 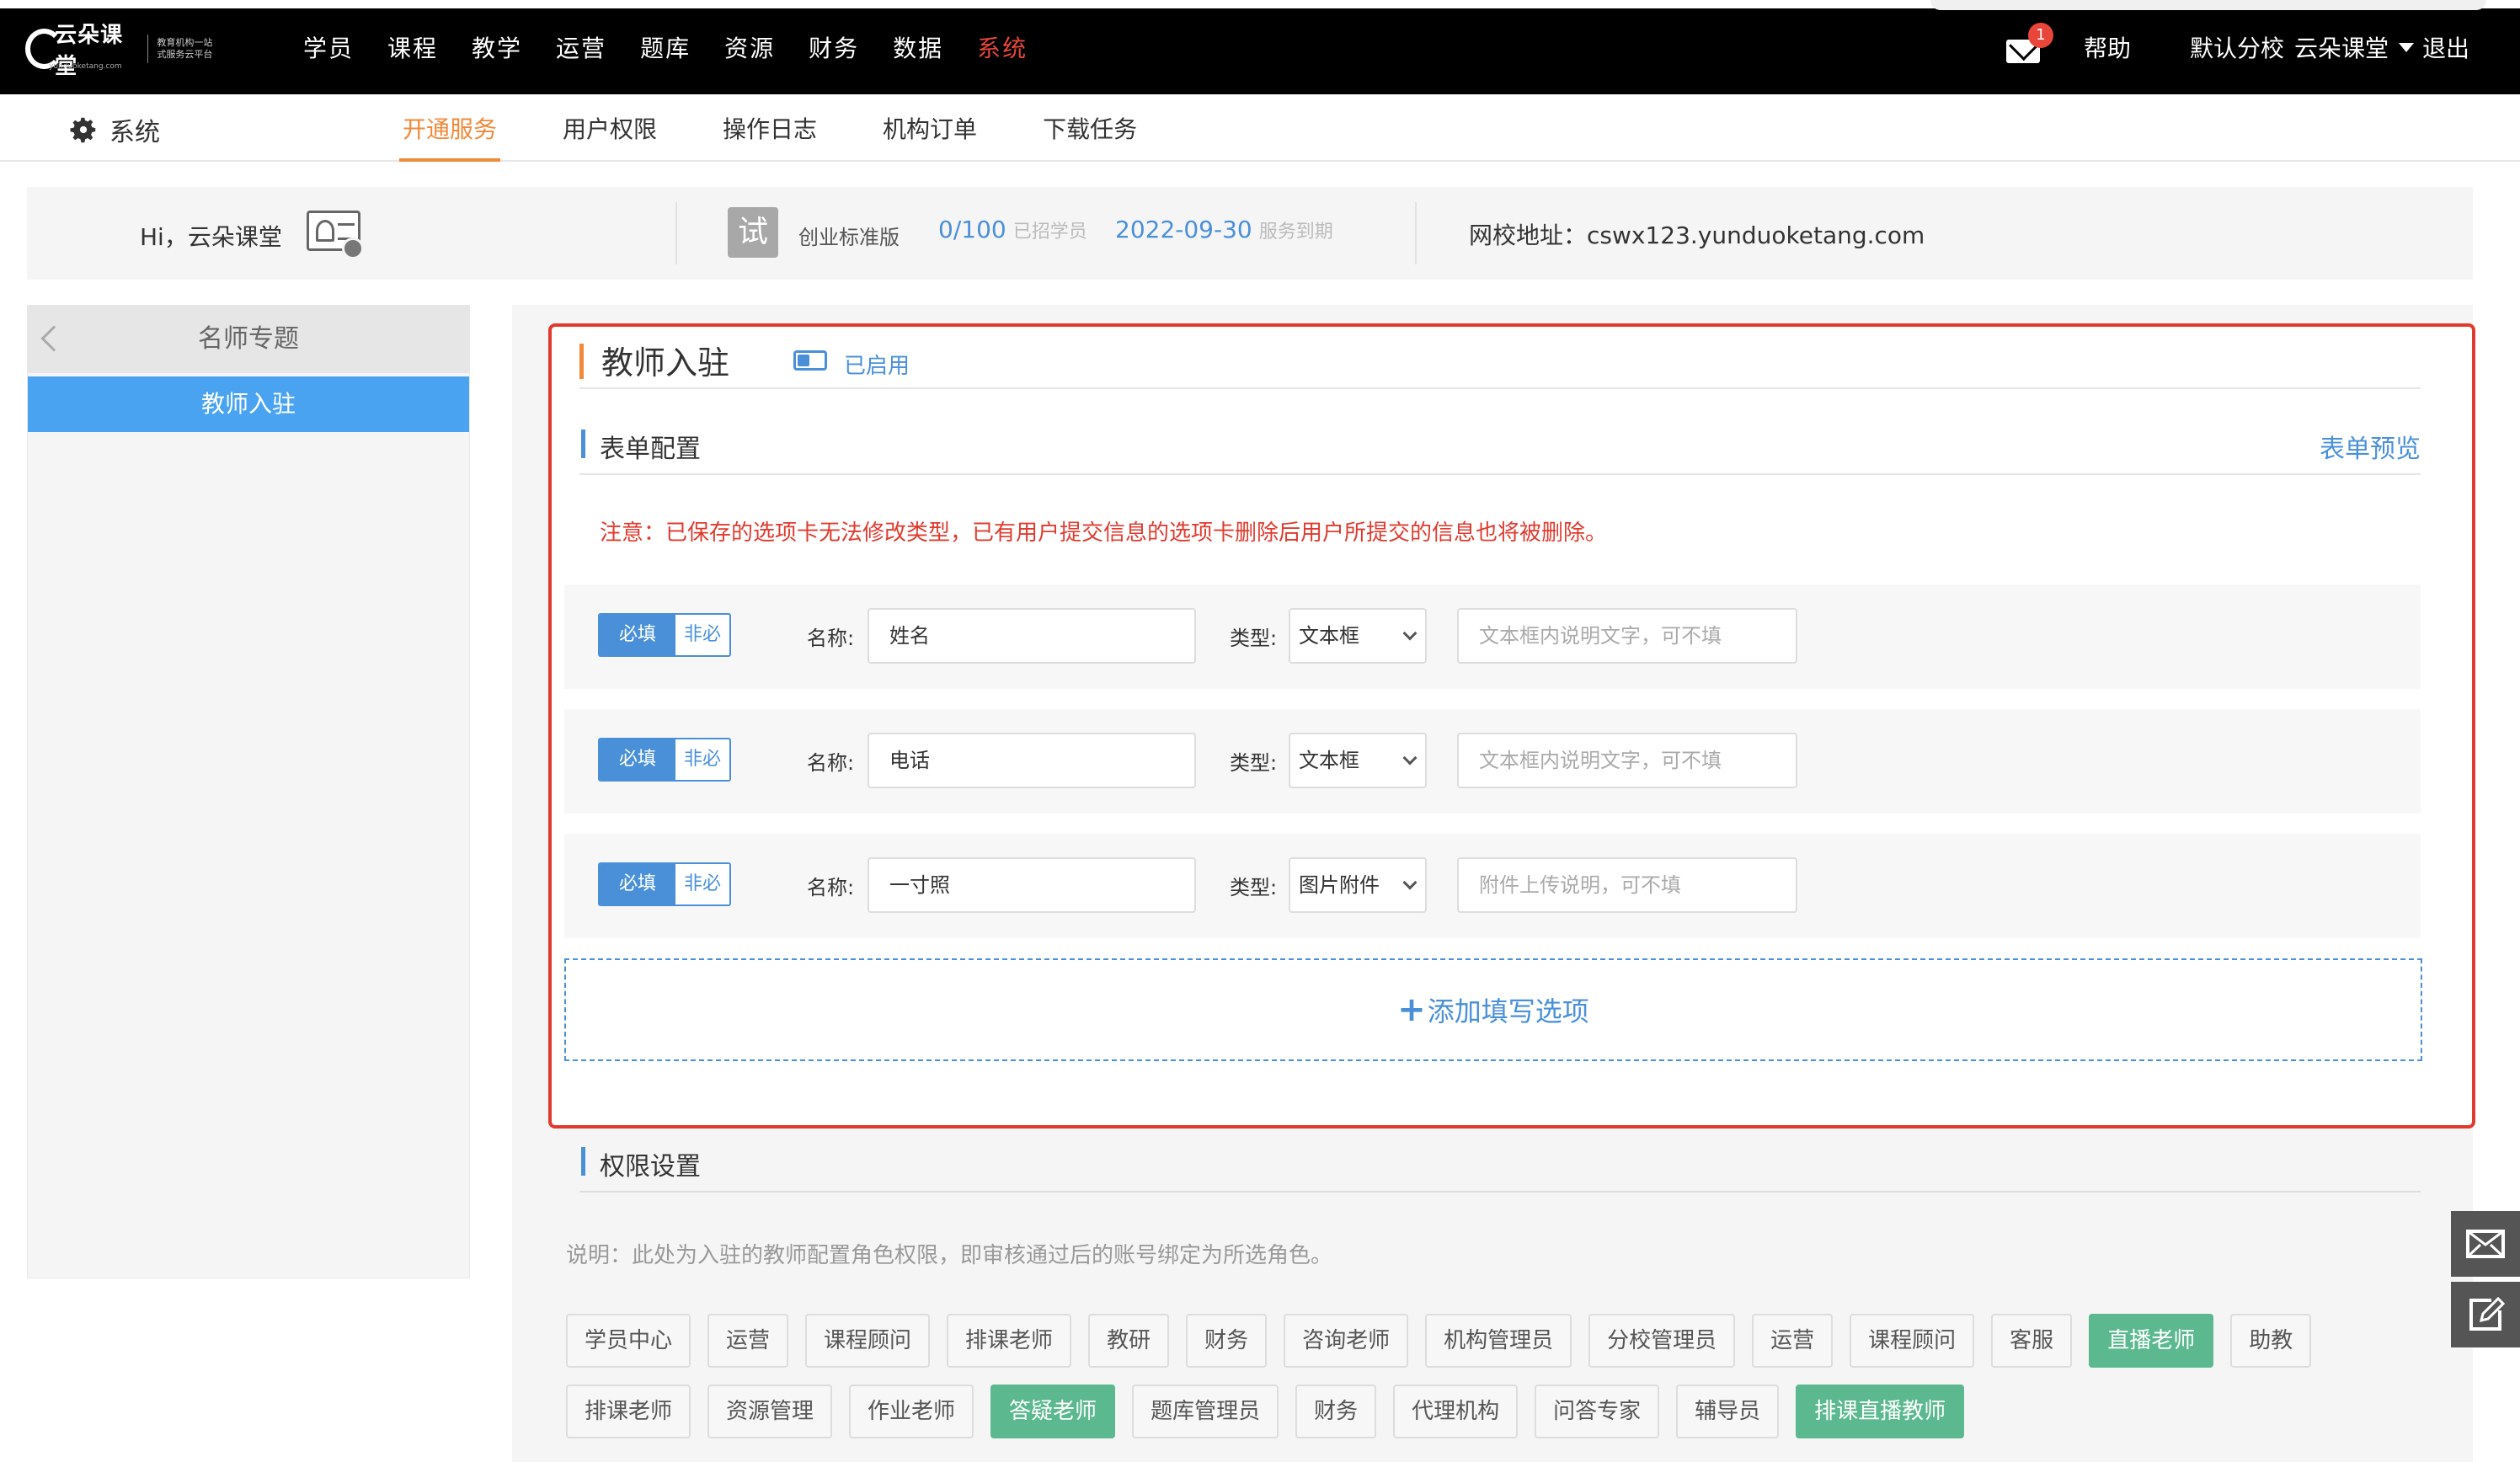 I want to click on logout-link: 退出, so click(x=2445, y=47).